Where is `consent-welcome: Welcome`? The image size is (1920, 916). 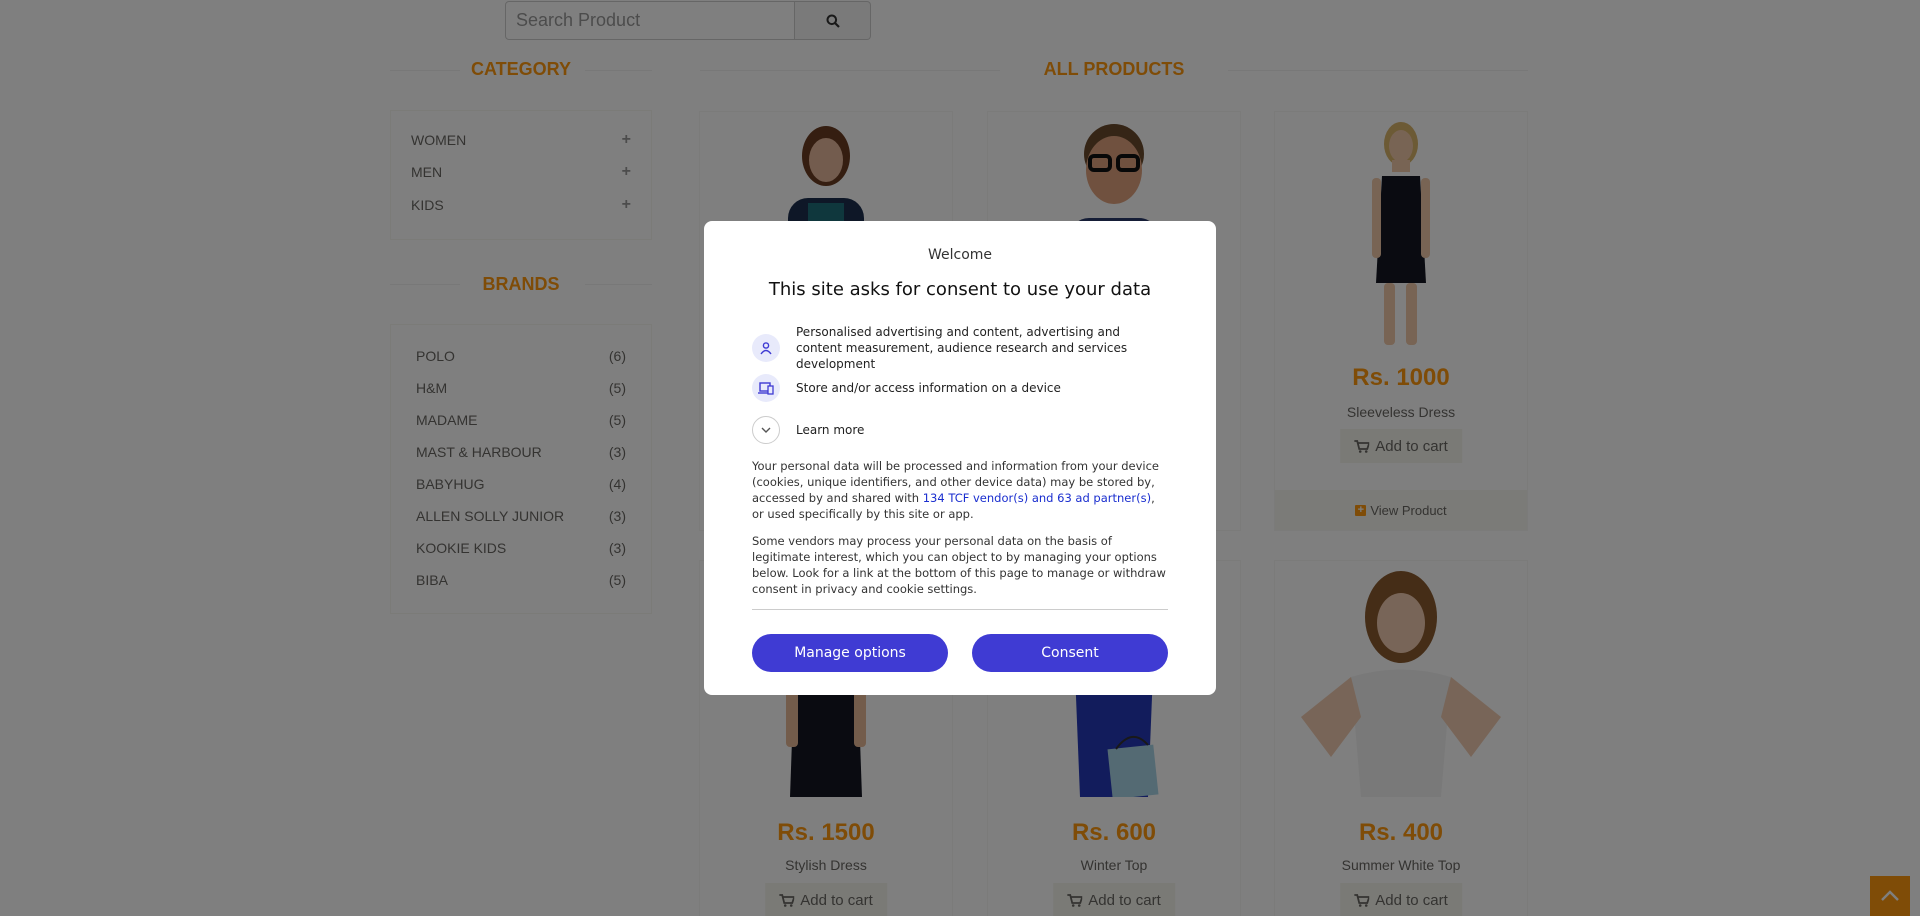 consent-welcome: Welcome is located at coordinates (960, 255).